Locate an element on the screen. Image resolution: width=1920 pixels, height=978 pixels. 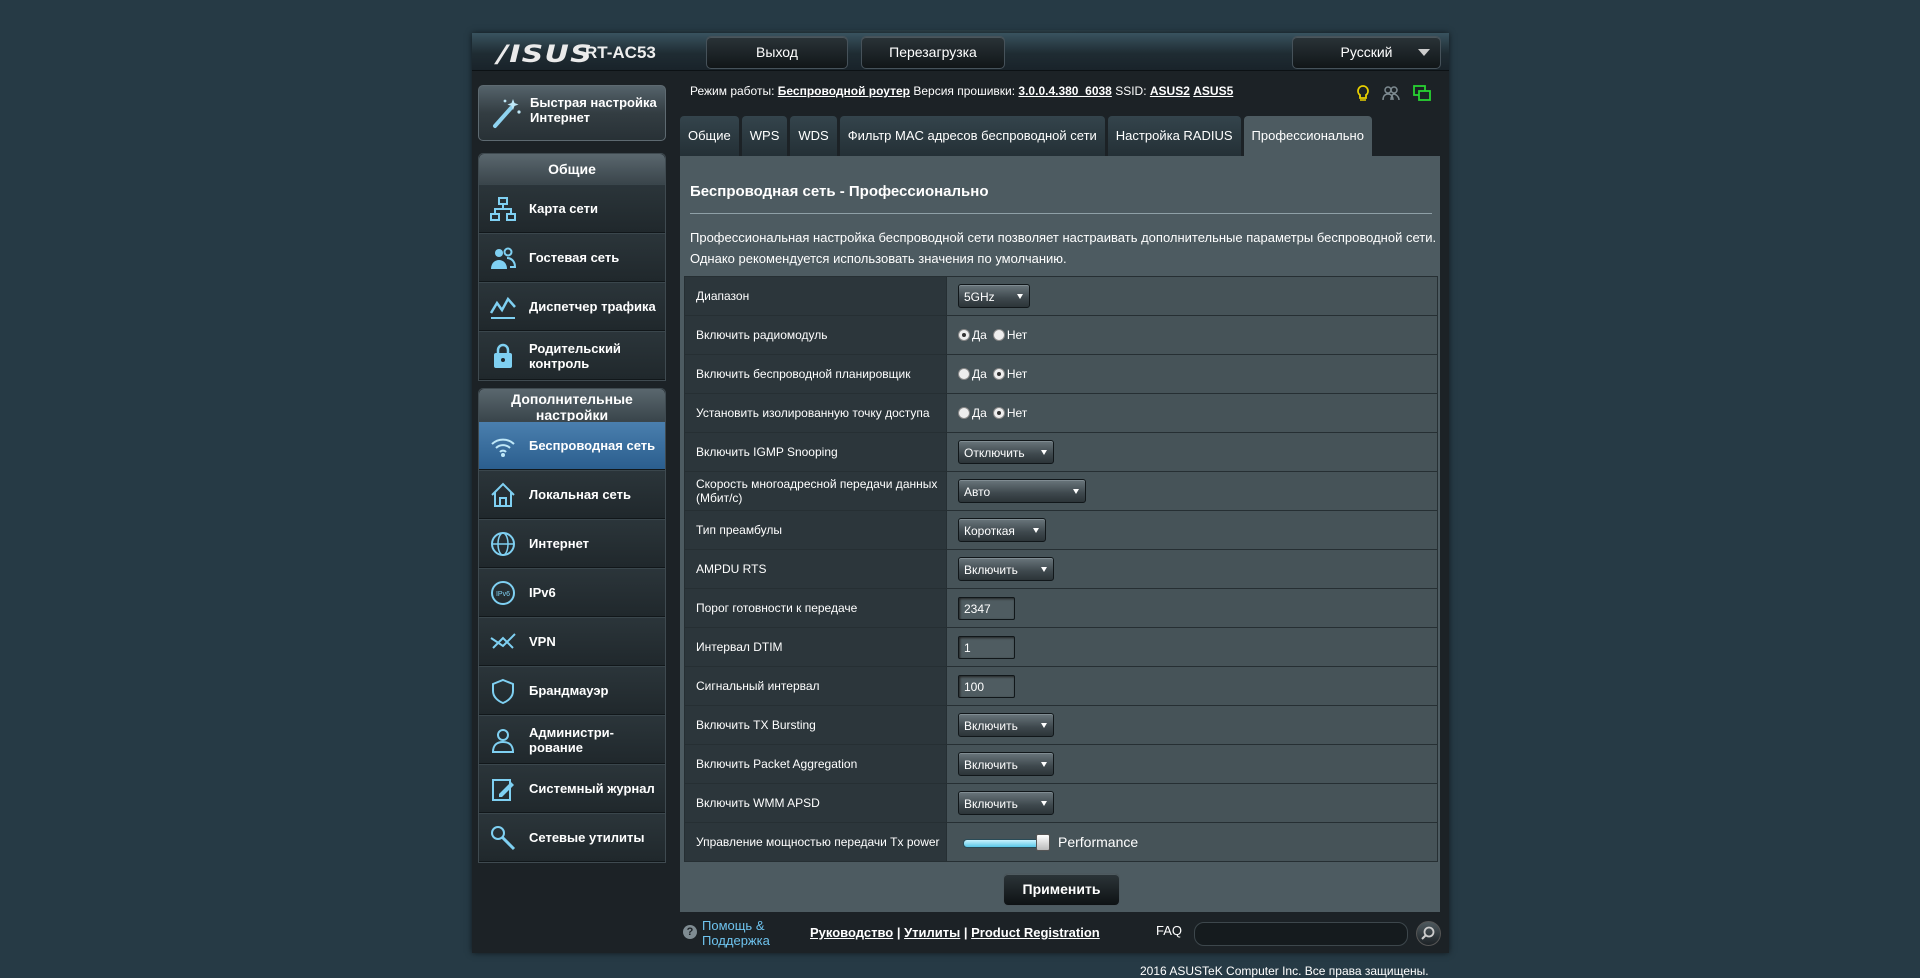
sidebar-item-label: Локальная сеть is located at coordinates (580, 494).